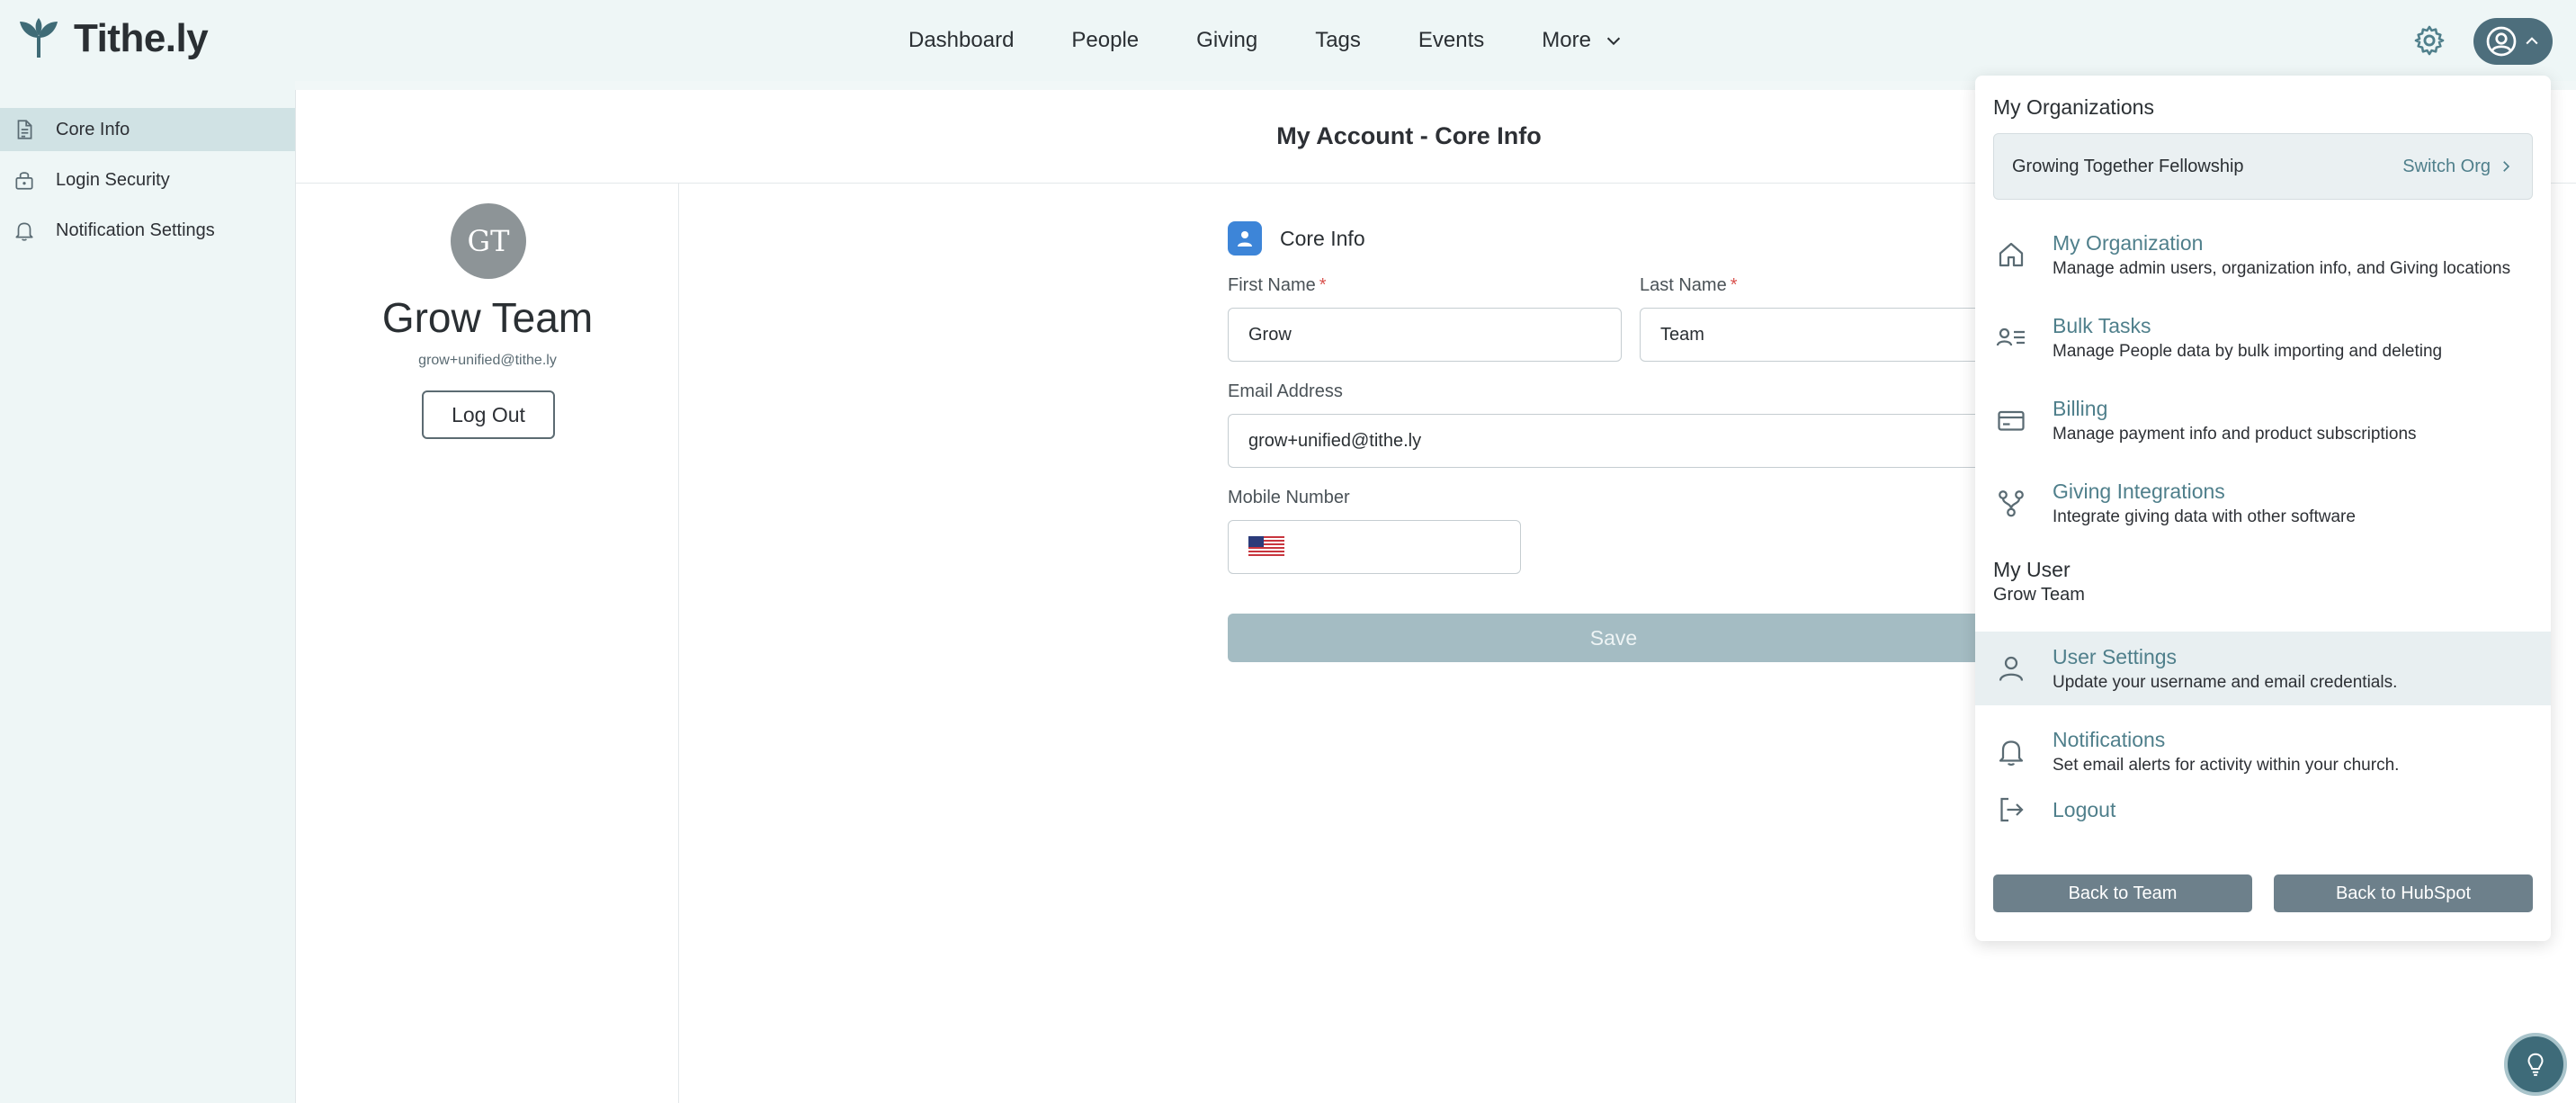 This screenshot has width=2576, height=1103. Describe the element at coordinates (2403, 893) in the screenshot. I see `back-to-hubspot-button: Back to HubSpot` at that location.